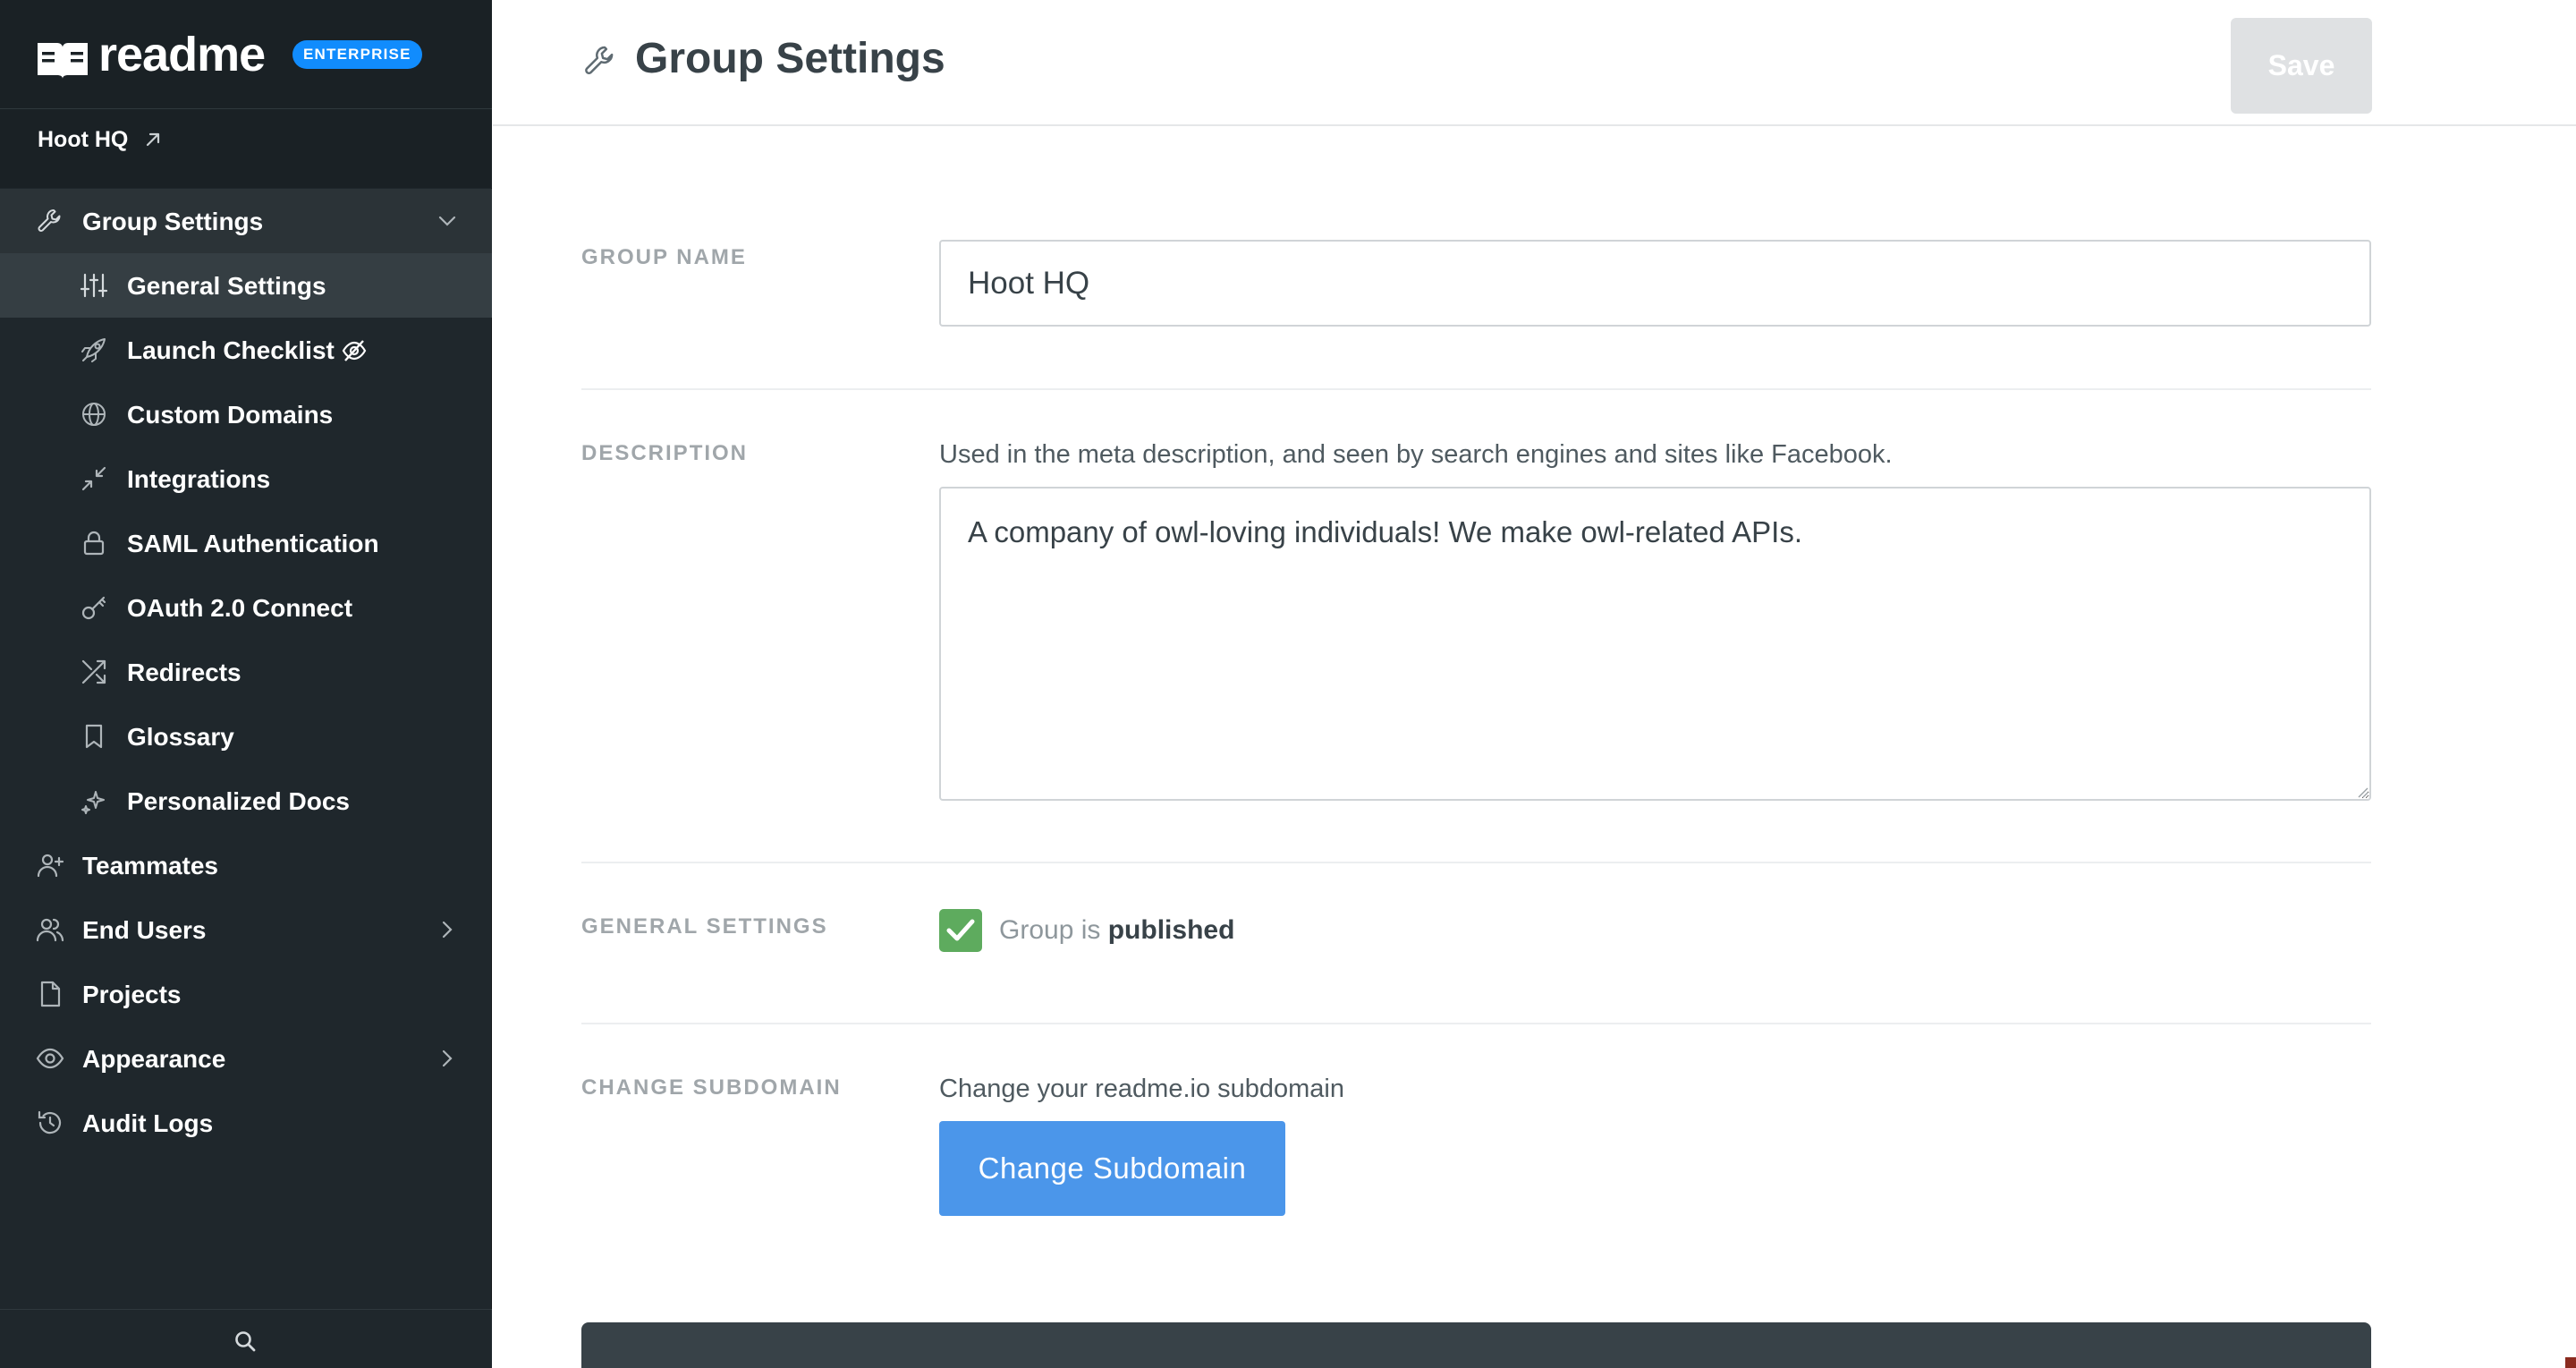  What do you see at coordinates (354, 350) in the screenshot?
I see `eye-off-icon` at bounding box center [354, 350].